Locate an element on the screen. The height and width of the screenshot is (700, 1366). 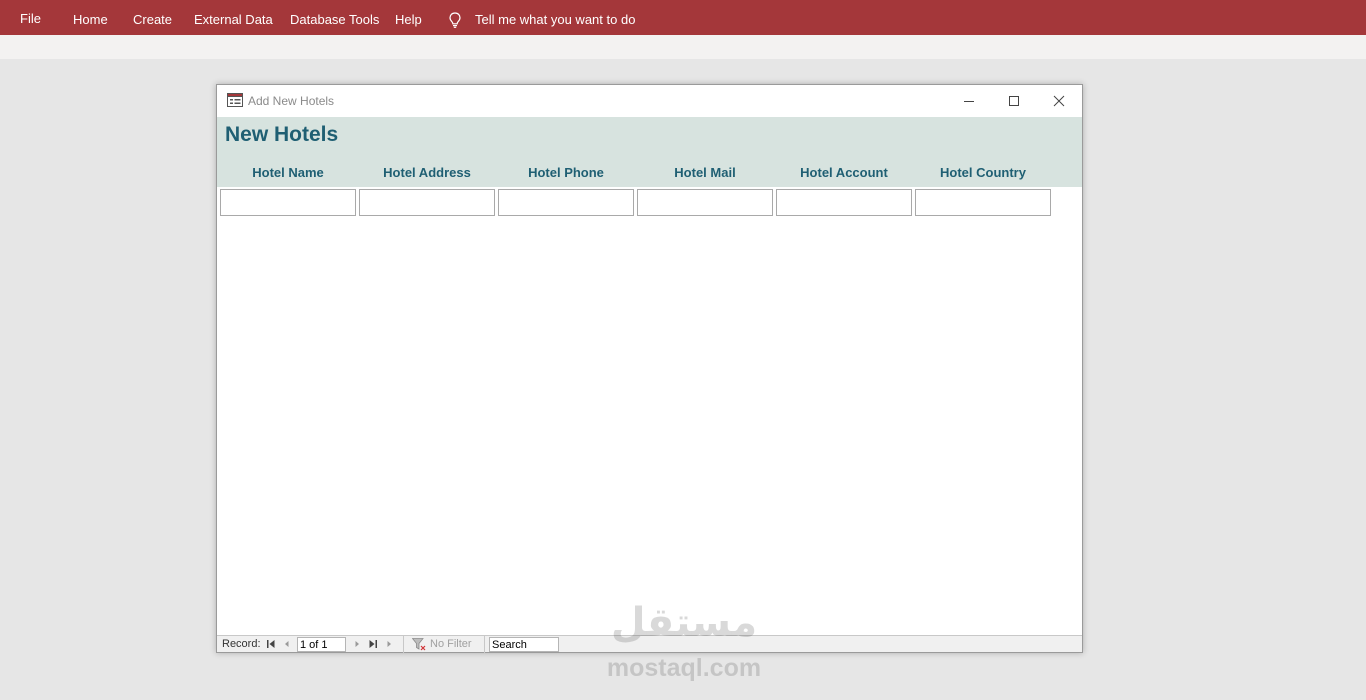
tab-file: File is located at coordinates (30, 17).